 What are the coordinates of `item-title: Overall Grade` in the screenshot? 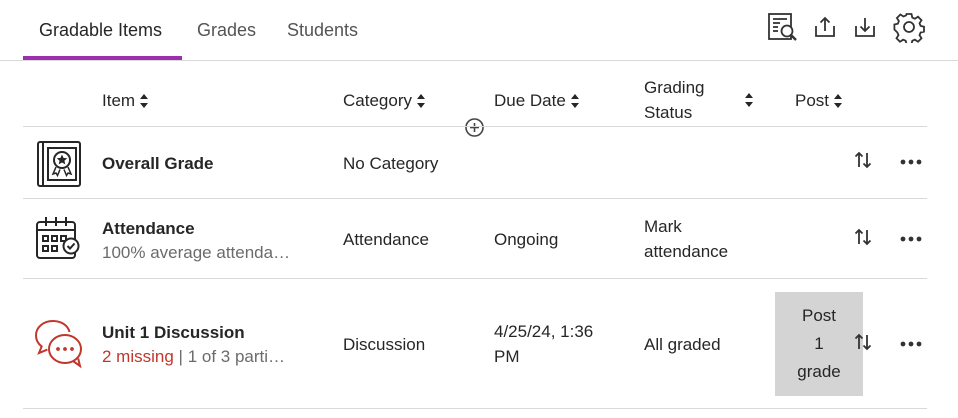 It's located at (158, 163).